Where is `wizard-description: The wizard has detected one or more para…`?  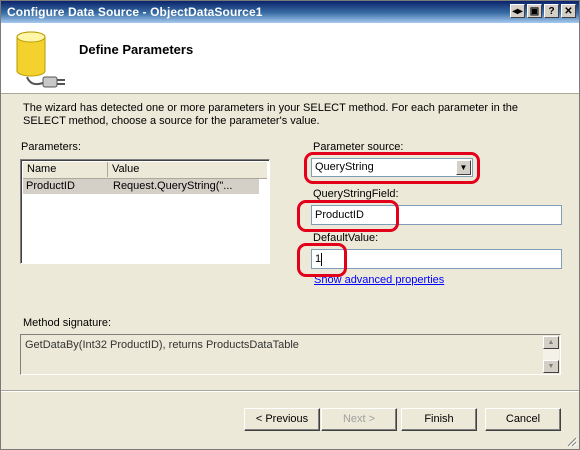
wizard-description: The wizard has detected one or more para… is located at coordinates (271, 114).